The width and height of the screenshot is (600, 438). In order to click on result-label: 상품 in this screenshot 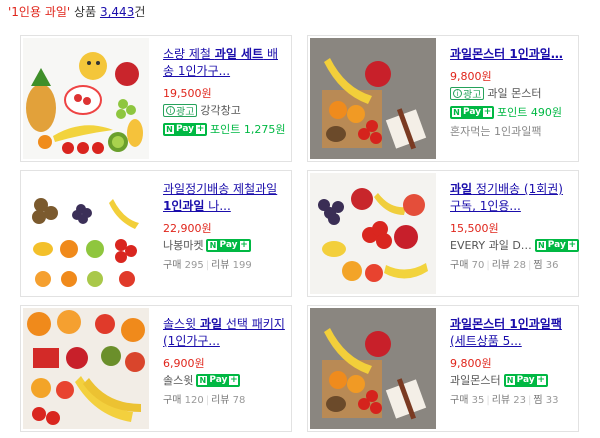, I will do `click(85, 12)`.